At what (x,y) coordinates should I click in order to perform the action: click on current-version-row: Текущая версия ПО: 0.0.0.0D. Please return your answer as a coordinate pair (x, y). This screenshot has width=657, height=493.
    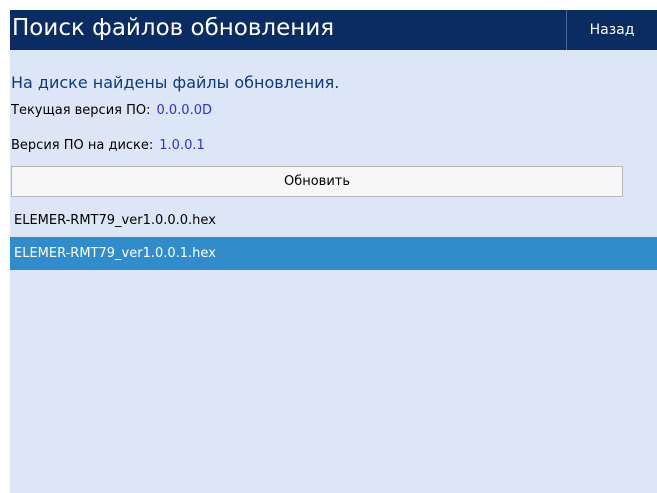
    Looking at the image, I should click on (111, 110).